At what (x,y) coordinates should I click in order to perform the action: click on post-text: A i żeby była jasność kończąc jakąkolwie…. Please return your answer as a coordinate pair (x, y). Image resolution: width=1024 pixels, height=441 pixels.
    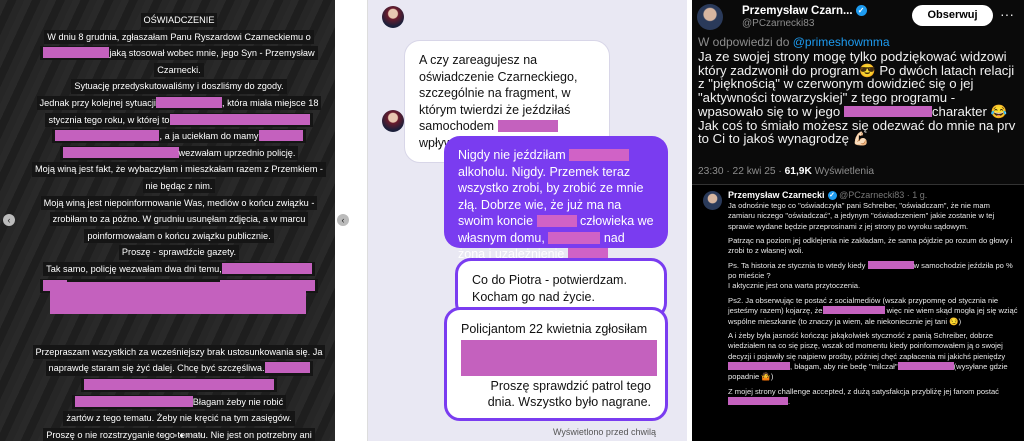
    Looking at the image, I should click on (867, 346).